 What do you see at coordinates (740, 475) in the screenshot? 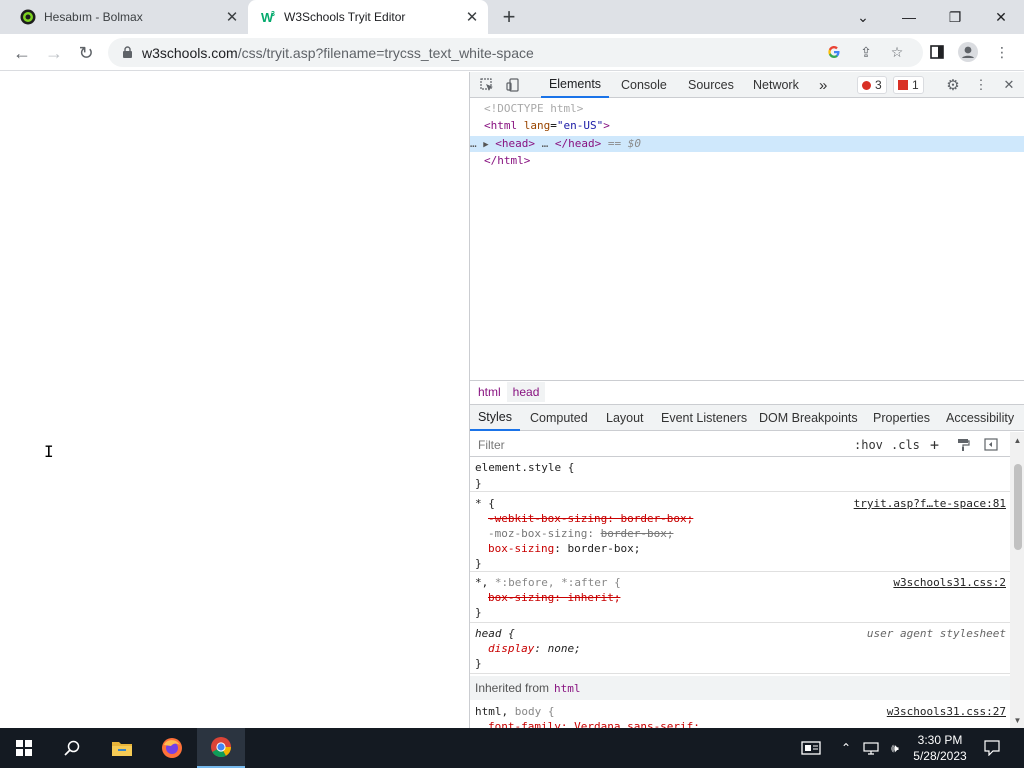
I see `rule-element-style: element.style { }` at bounding box center [740, 475].